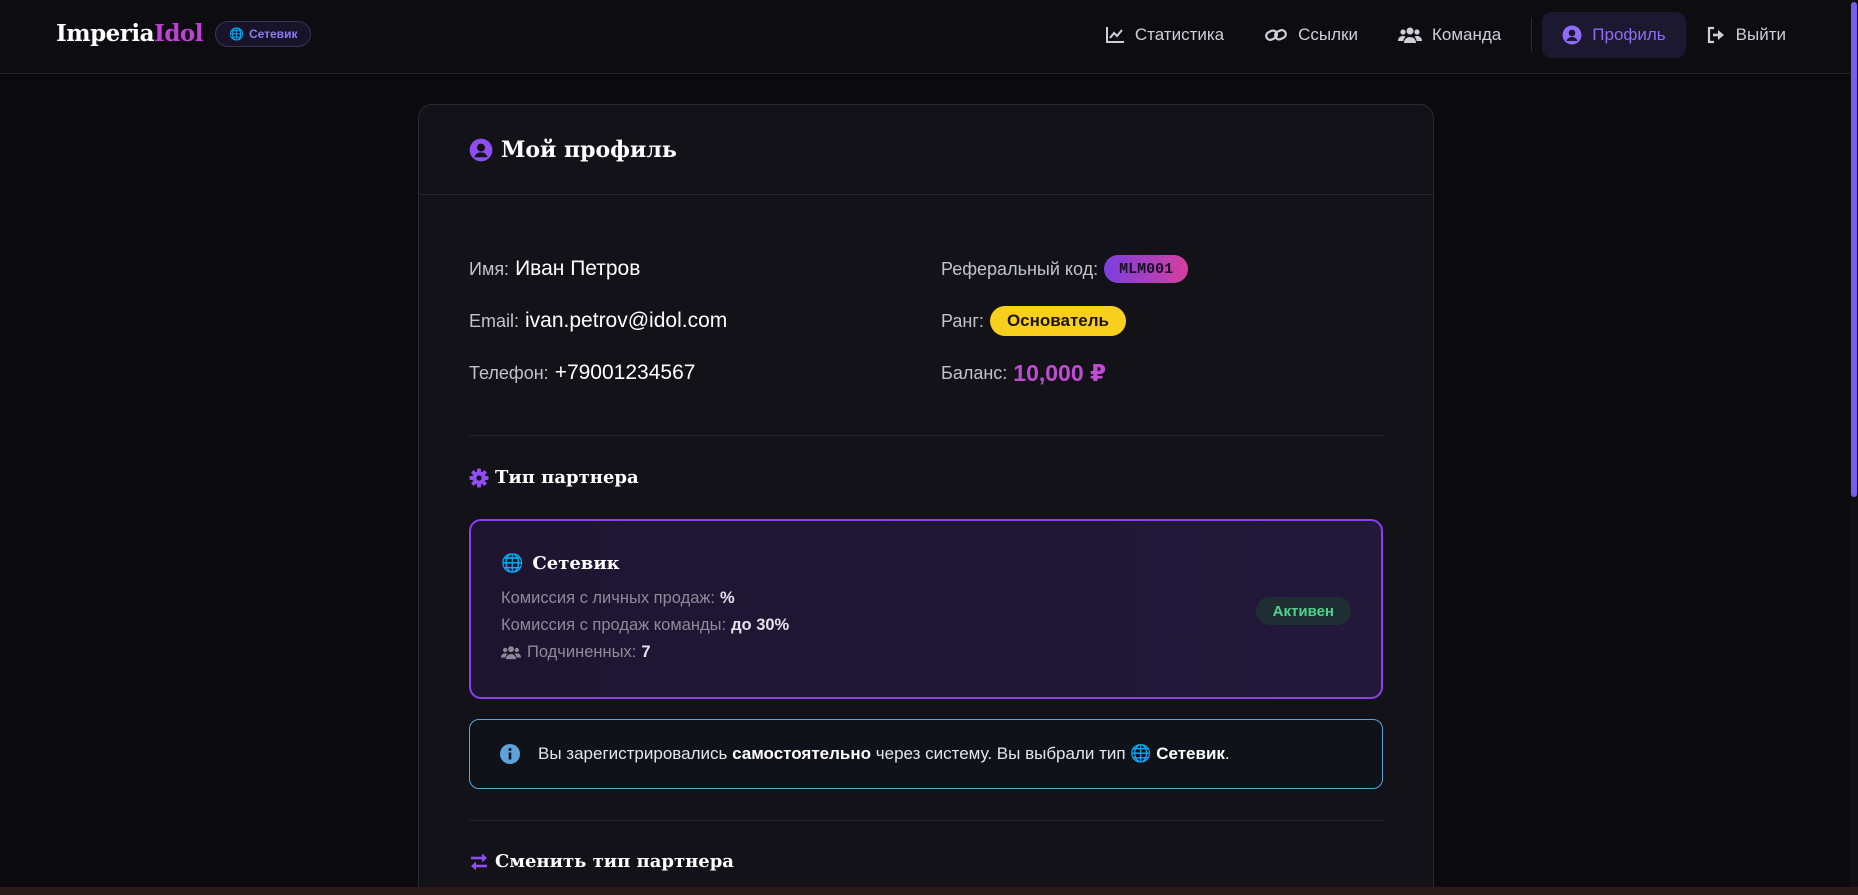  I want to click on phone-row: Телефон: +79001234567, so click(582, 372).